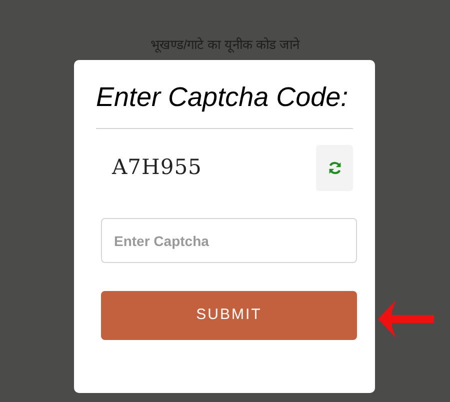 The width and height of the screenshot is (450, 402). What do you see at coordinates (157, 168) in the screenshot?
I see `captcha-code: A7H955` at bounding box center [157, 168].